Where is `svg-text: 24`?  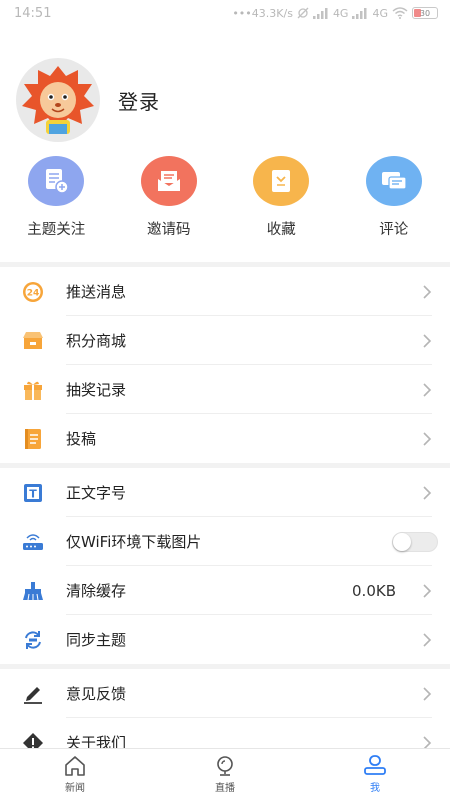
svg-text: 24 is located at coordinates (33, 293).